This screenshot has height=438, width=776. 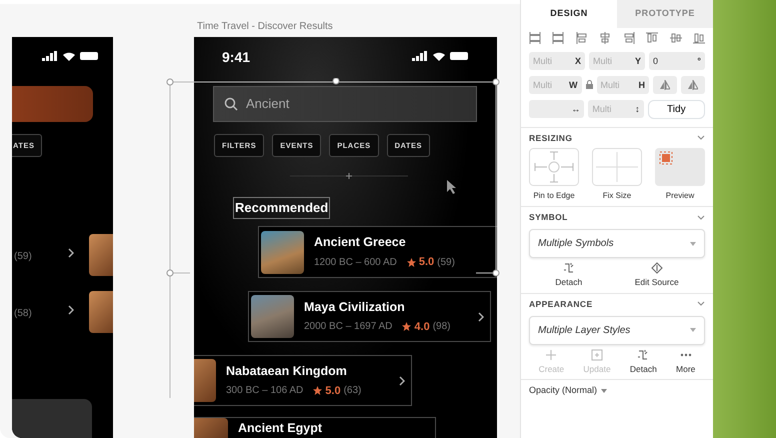 I want to click on option-label: Pin to Edge, so click(x=554, y=196).